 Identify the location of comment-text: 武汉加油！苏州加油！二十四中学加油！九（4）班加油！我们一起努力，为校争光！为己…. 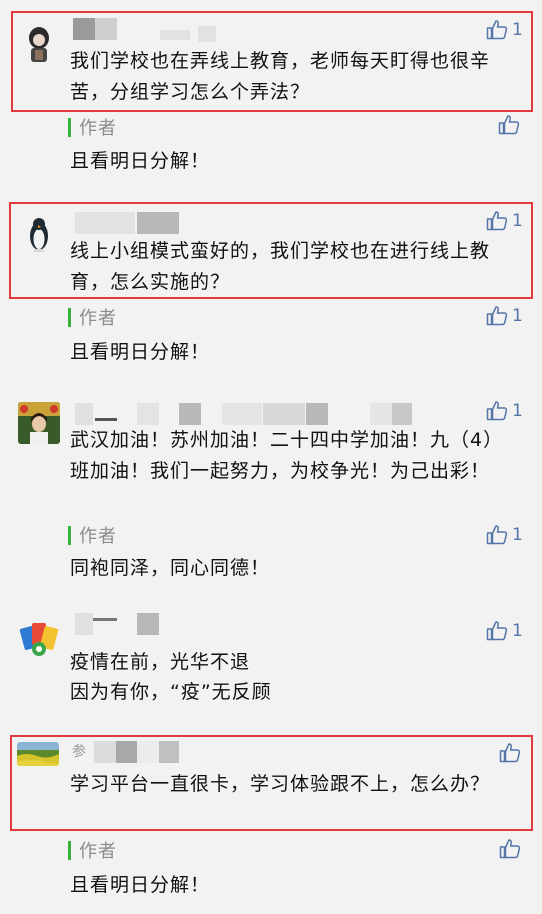
(287, 455).